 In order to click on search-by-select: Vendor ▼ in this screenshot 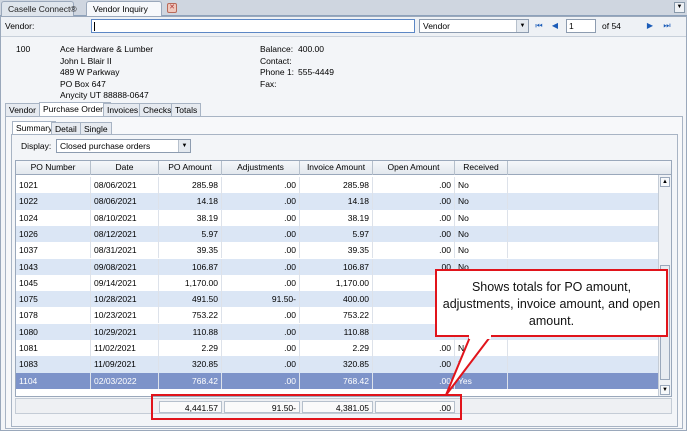, I will do `click(474, 26)`.